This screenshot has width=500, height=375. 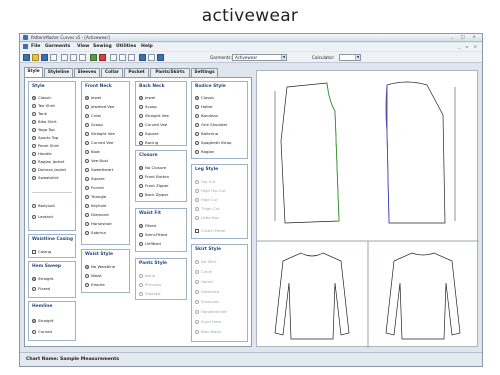 What do you see at coordinates (150, 293) in the screenshot?
I see `option-sleeved: Sleeved` at bounding box center [150, 293].